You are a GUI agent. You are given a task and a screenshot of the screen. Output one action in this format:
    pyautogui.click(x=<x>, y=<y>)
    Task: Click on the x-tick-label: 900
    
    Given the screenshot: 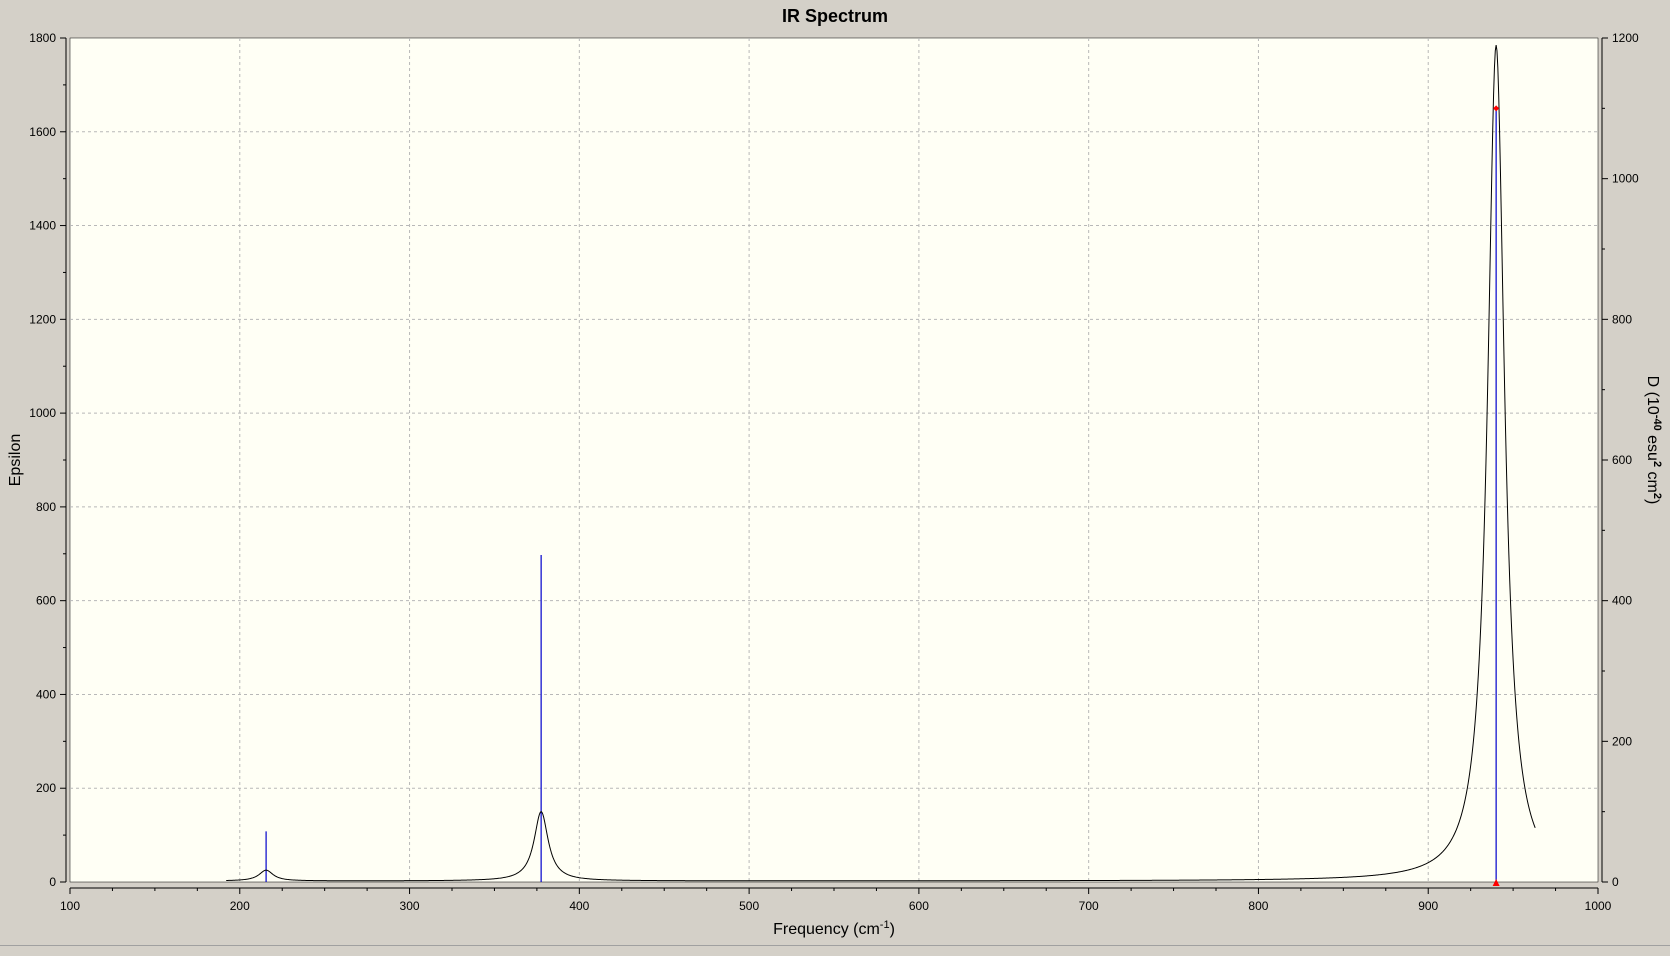 What is the action you would take?
    pyautogui.click(x=1428, y=906)
    